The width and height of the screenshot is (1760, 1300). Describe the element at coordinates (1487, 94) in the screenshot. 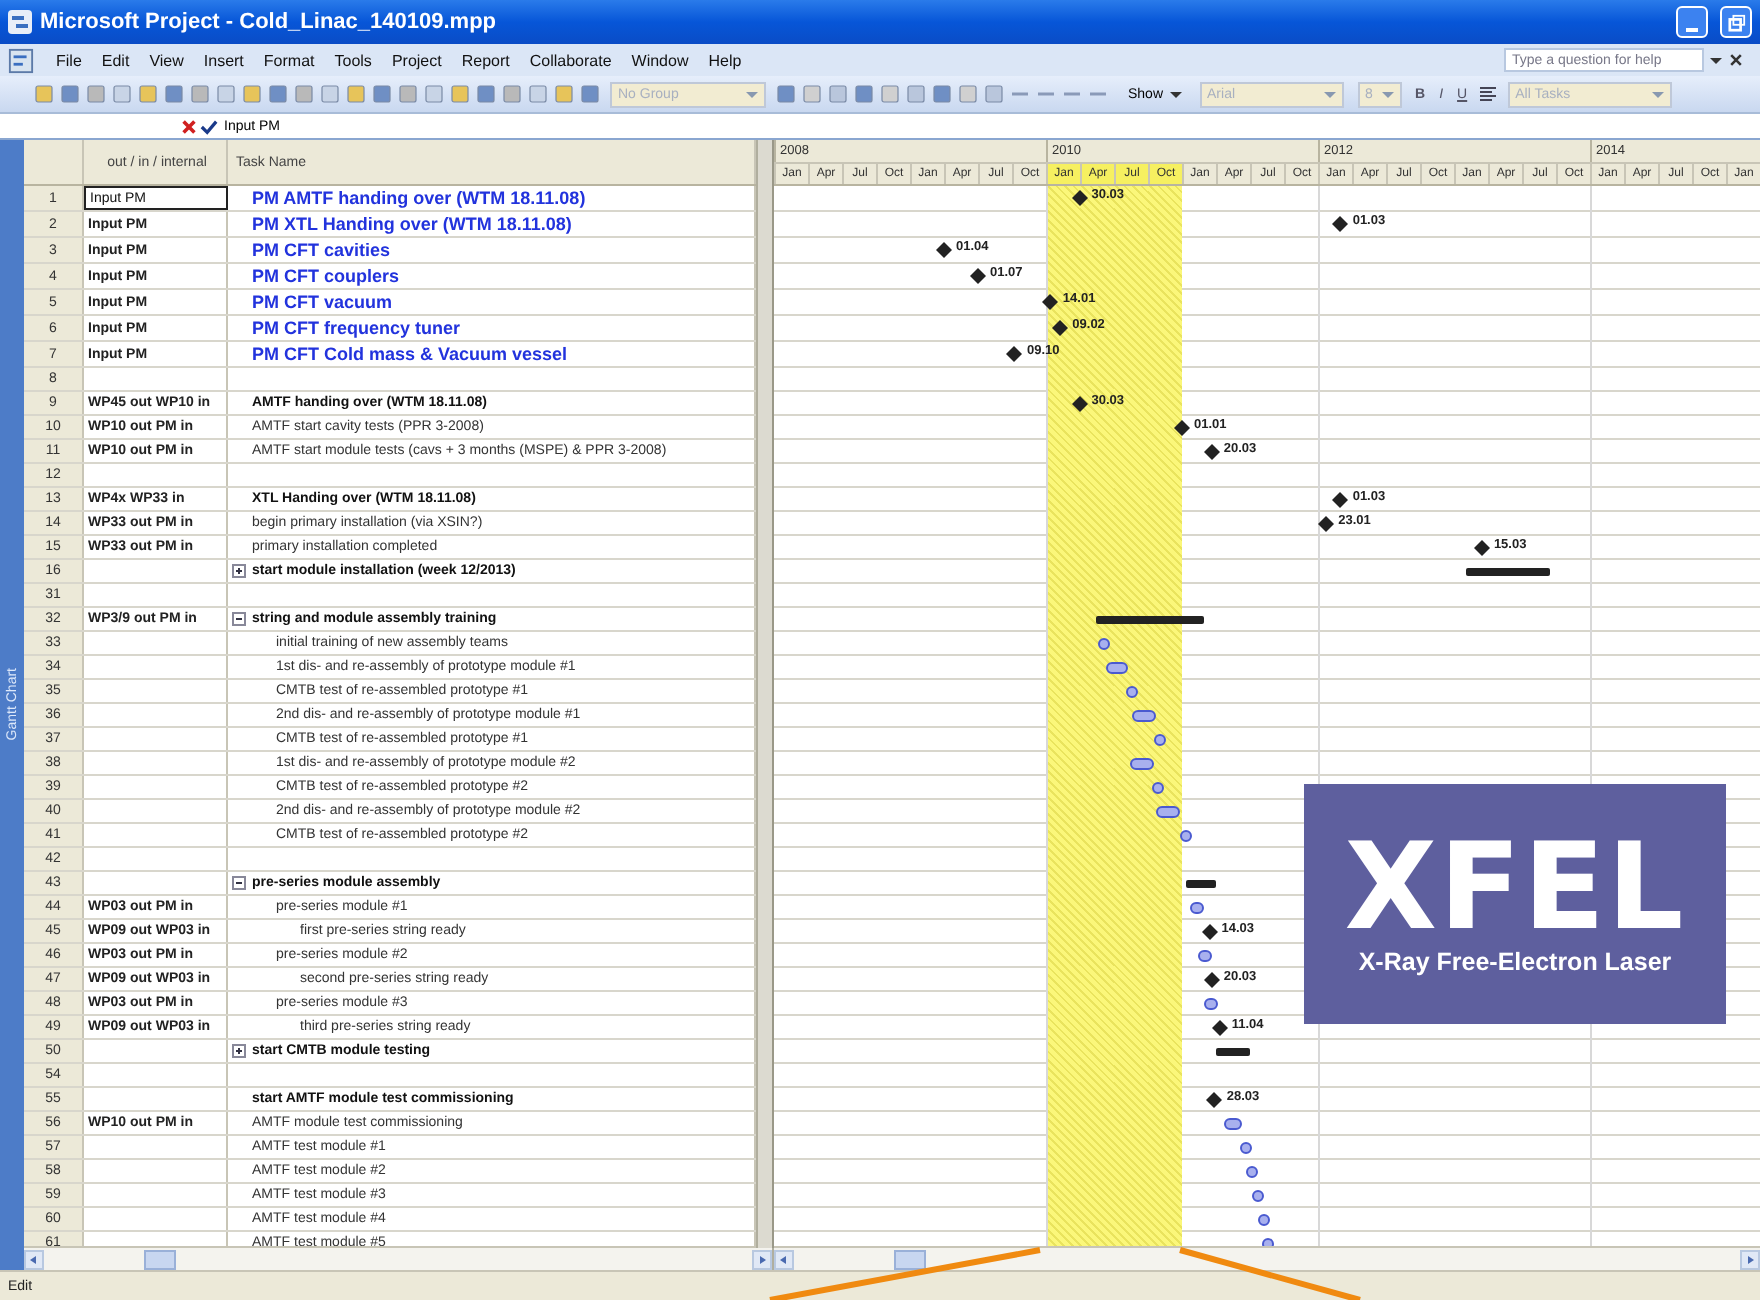

I see `align-icon` at that location.